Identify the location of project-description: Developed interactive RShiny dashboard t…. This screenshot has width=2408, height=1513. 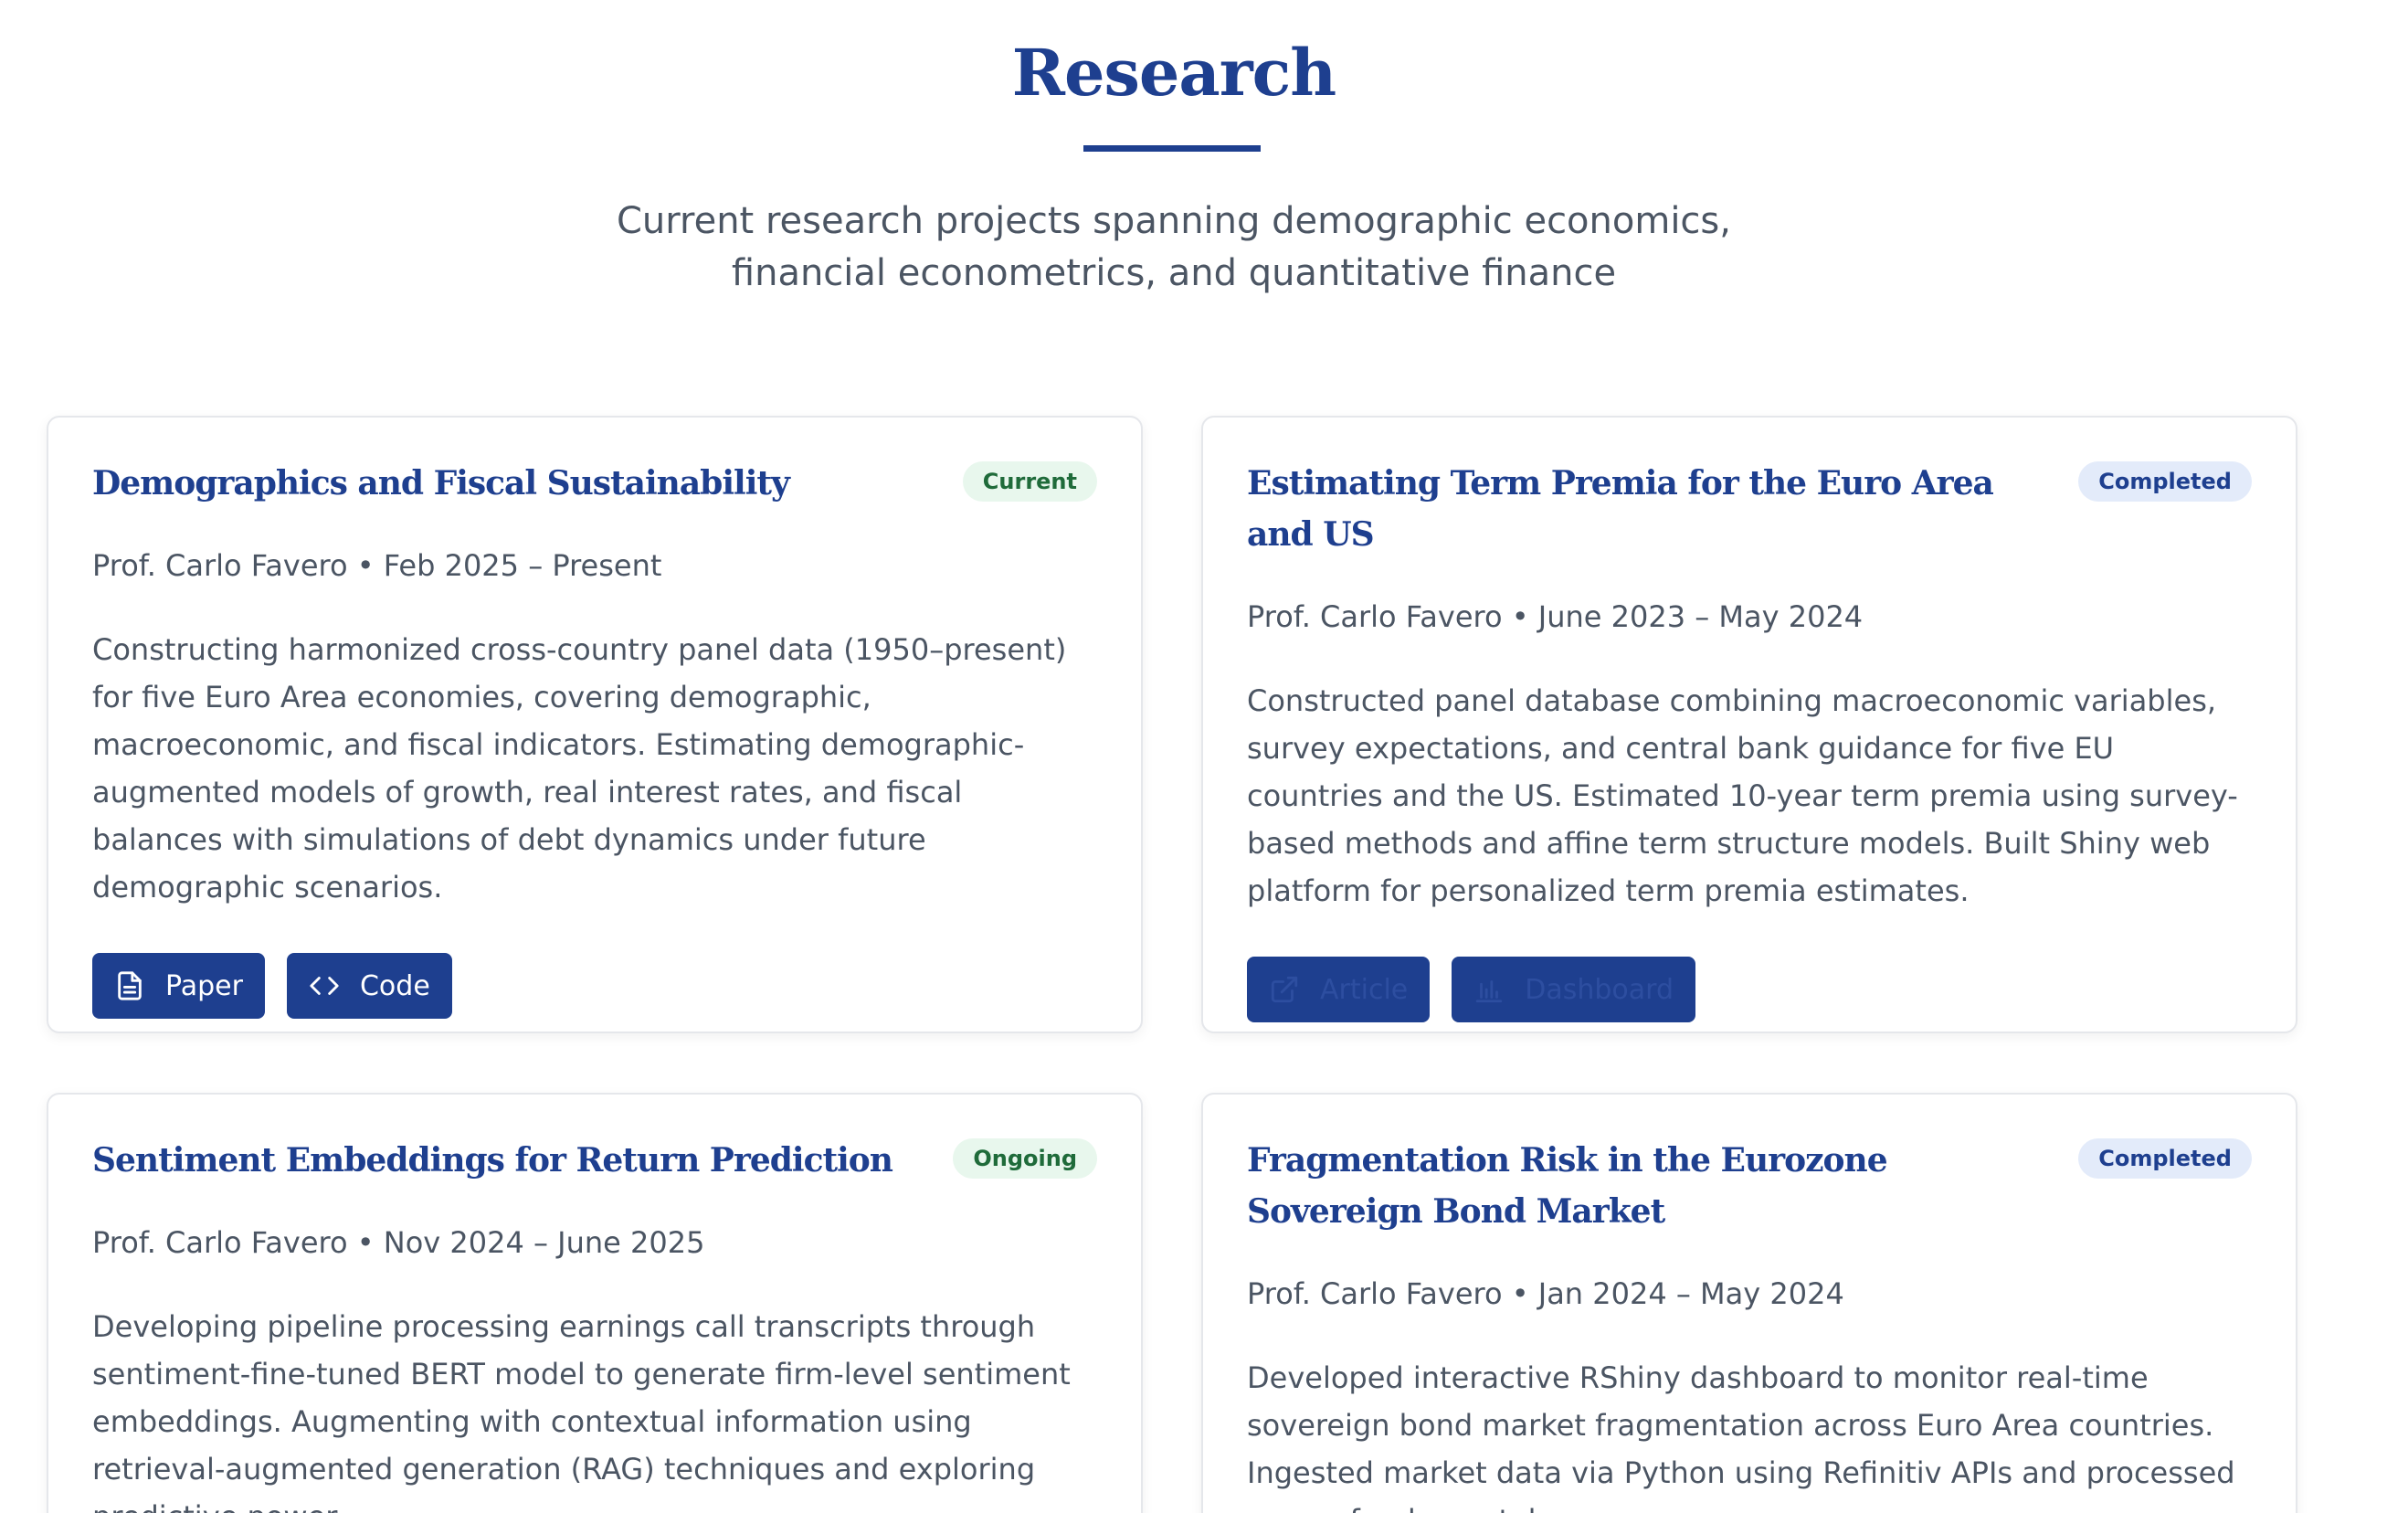
(1741, 1436).